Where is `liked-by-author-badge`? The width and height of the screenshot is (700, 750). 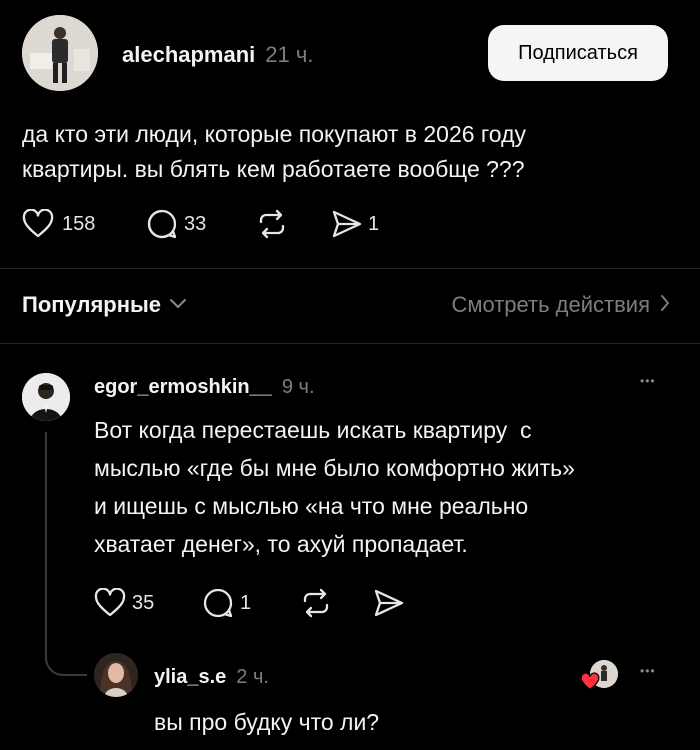
liked-by-author-badge is located at coordinates (600, 676).